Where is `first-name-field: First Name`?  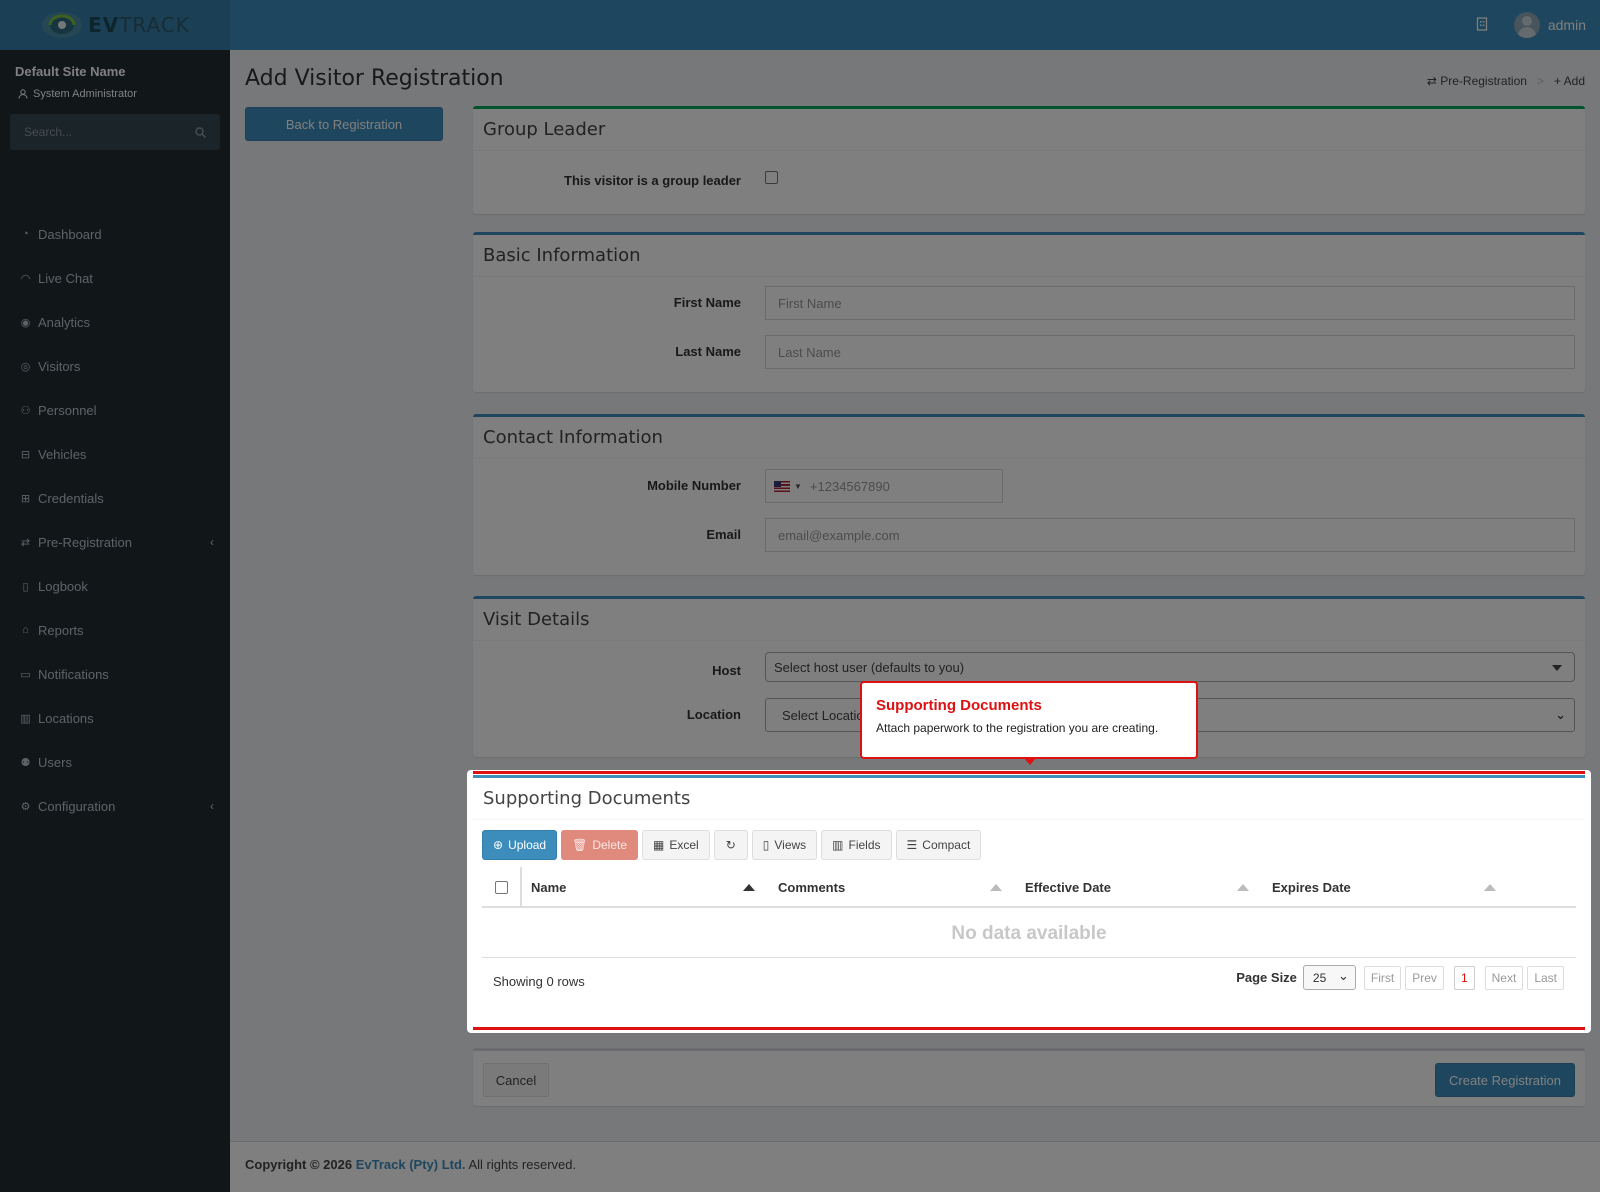 first-name-field: First Name is located at coordinates (1170, 303).